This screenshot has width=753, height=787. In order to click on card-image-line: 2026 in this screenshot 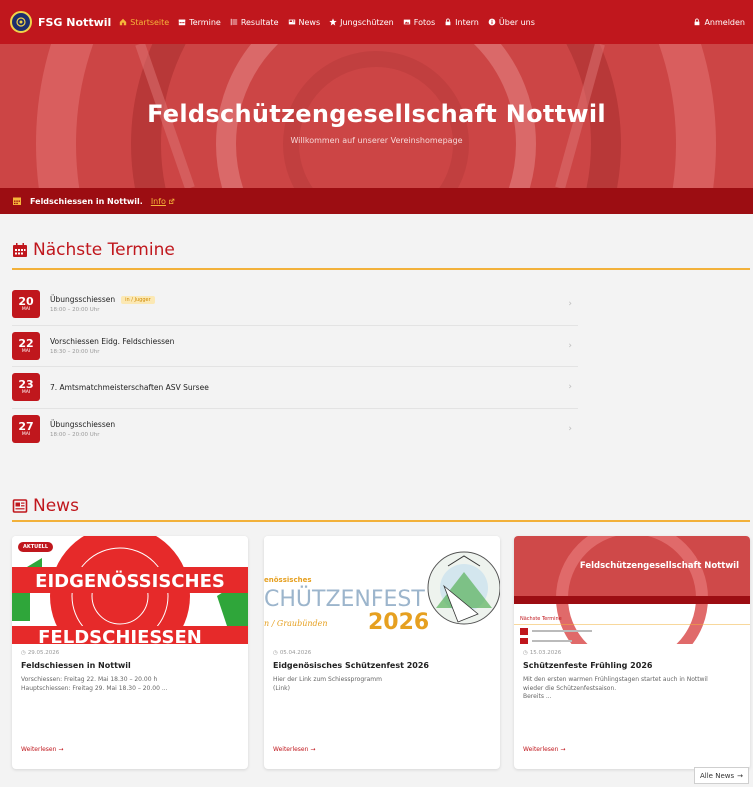, I will do `click(398, 622)`.